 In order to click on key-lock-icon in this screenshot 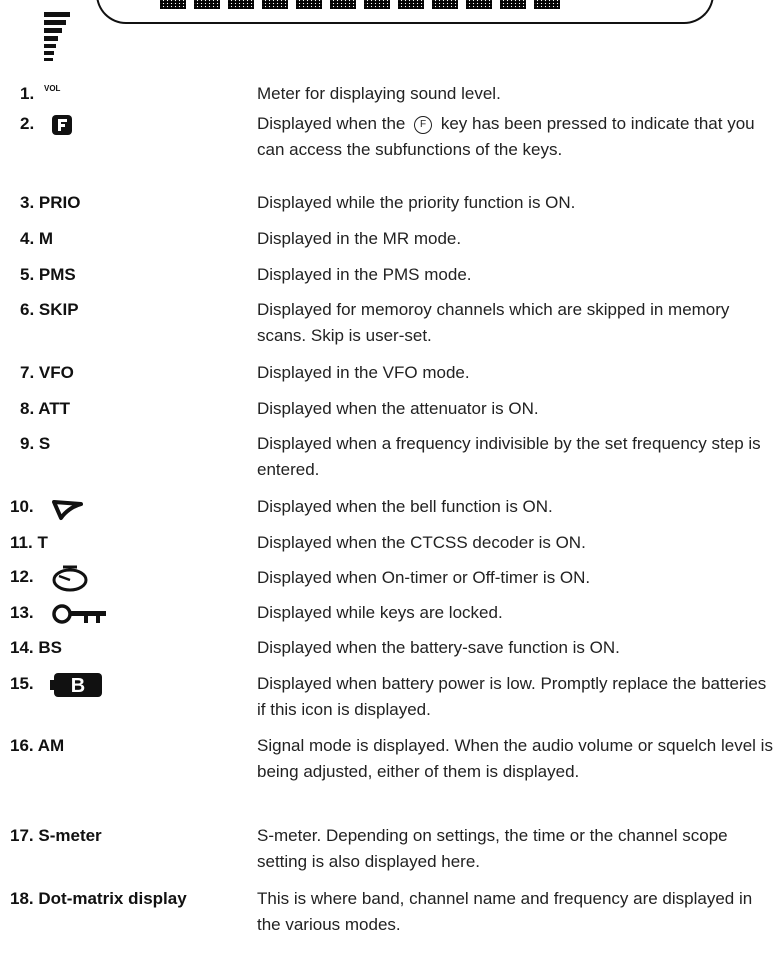, I will do `click(83, 614)`.